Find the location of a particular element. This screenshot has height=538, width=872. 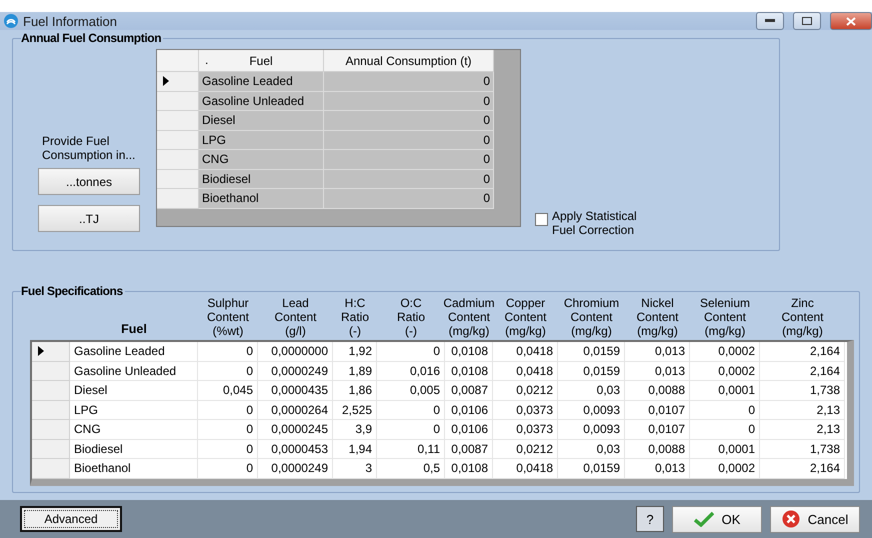

table-cell: 3,9 is located at coordinates (355, 430).